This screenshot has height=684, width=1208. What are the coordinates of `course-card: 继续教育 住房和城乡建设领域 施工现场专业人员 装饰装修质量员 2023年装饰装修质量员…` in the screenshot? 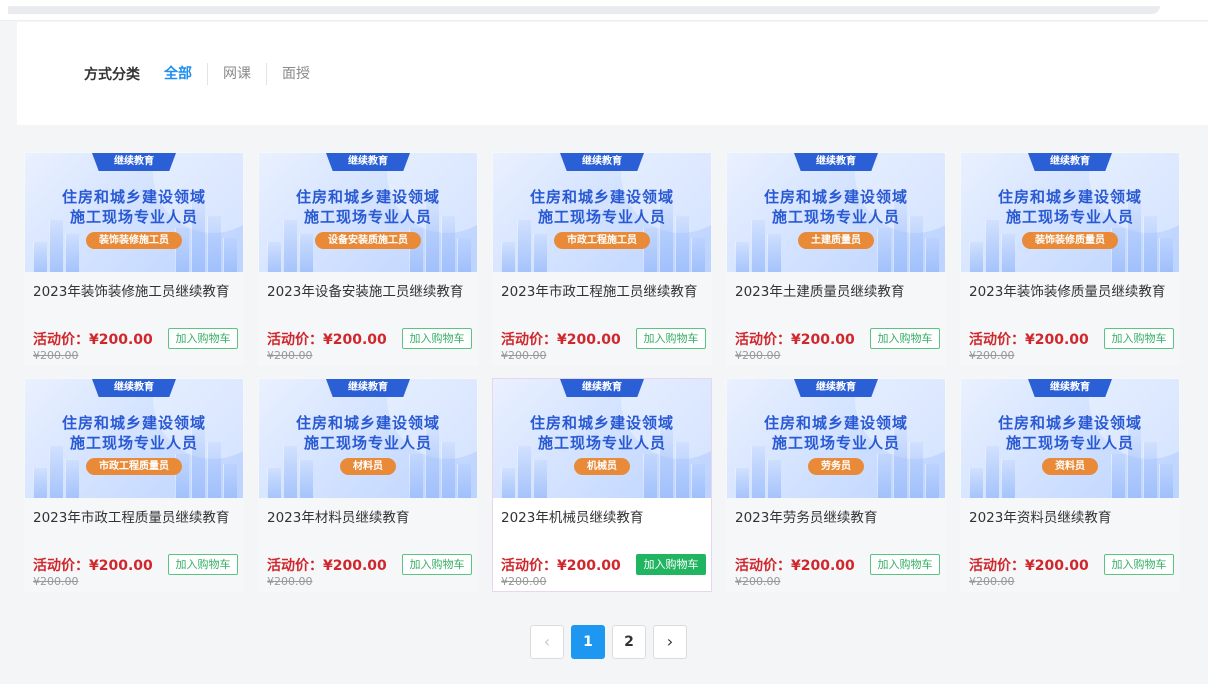 It's located at (1070, 259).